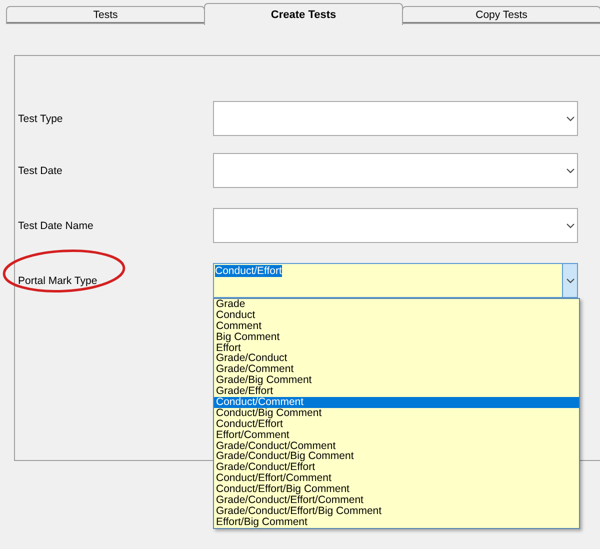  What do you see at coordinates (396, 468) in the screenshot?
I see `dropdown-option: Grade/Conduct/Effort` at bounding box center [396, 468].